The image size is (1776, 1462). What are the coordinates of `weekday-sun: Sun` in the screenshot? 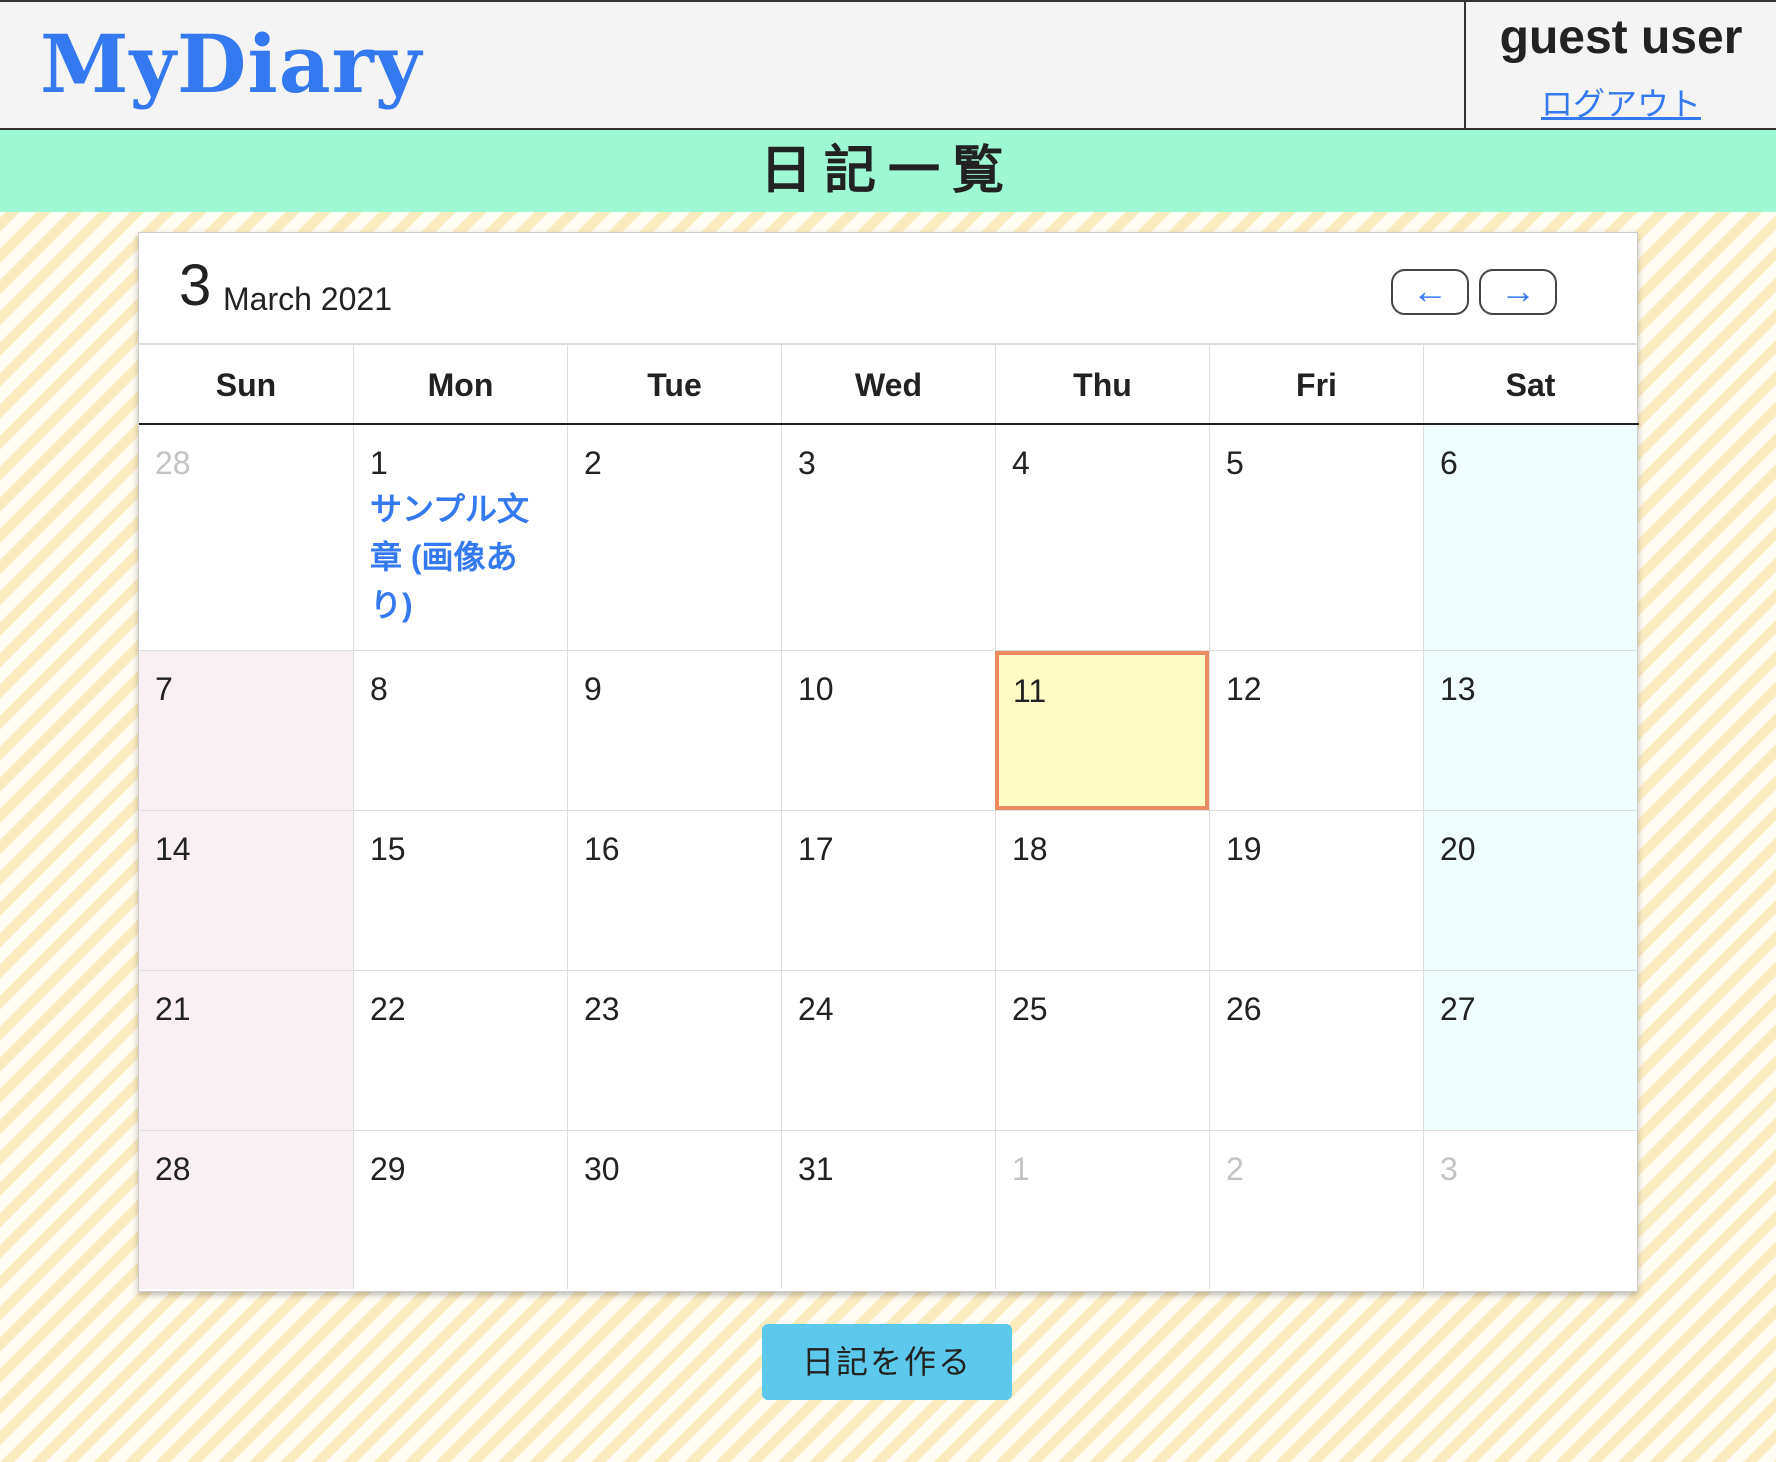 It's located at (246, 385).